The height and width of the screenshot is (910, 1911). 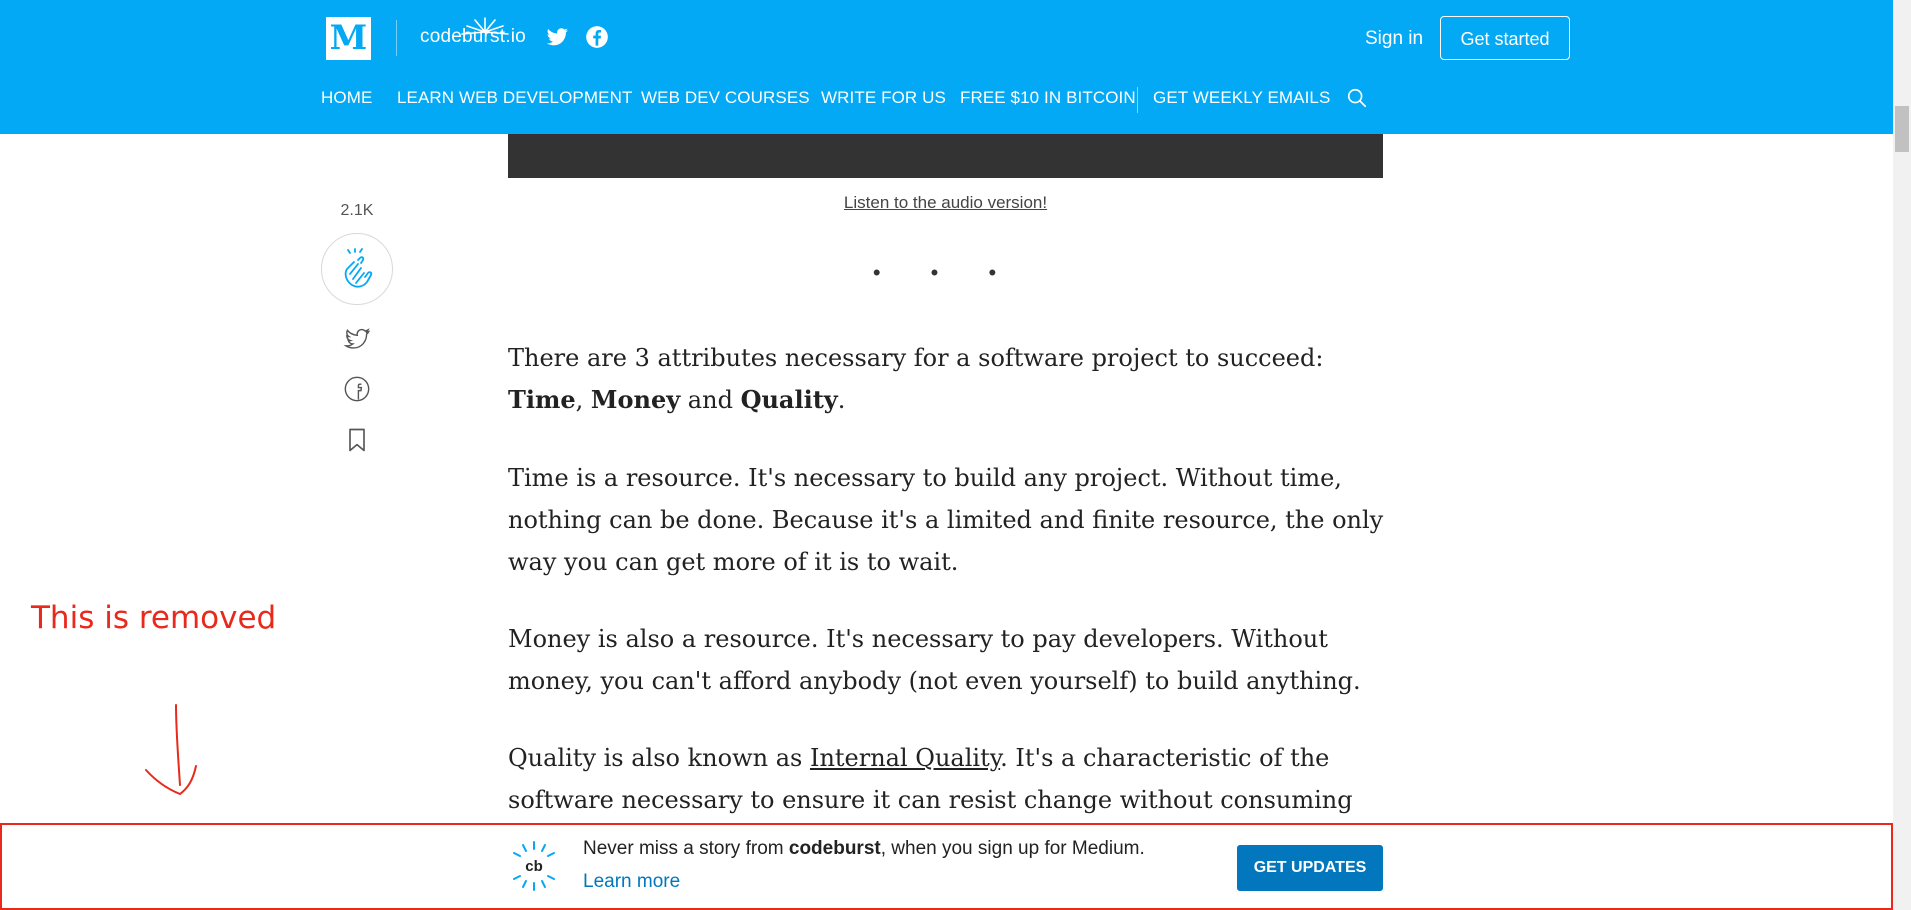 What do you see at coordinates (945, 203) in the screenshot?
I see `audio-version-link: Listen to the audio version!` at bounding box center [945, 203].